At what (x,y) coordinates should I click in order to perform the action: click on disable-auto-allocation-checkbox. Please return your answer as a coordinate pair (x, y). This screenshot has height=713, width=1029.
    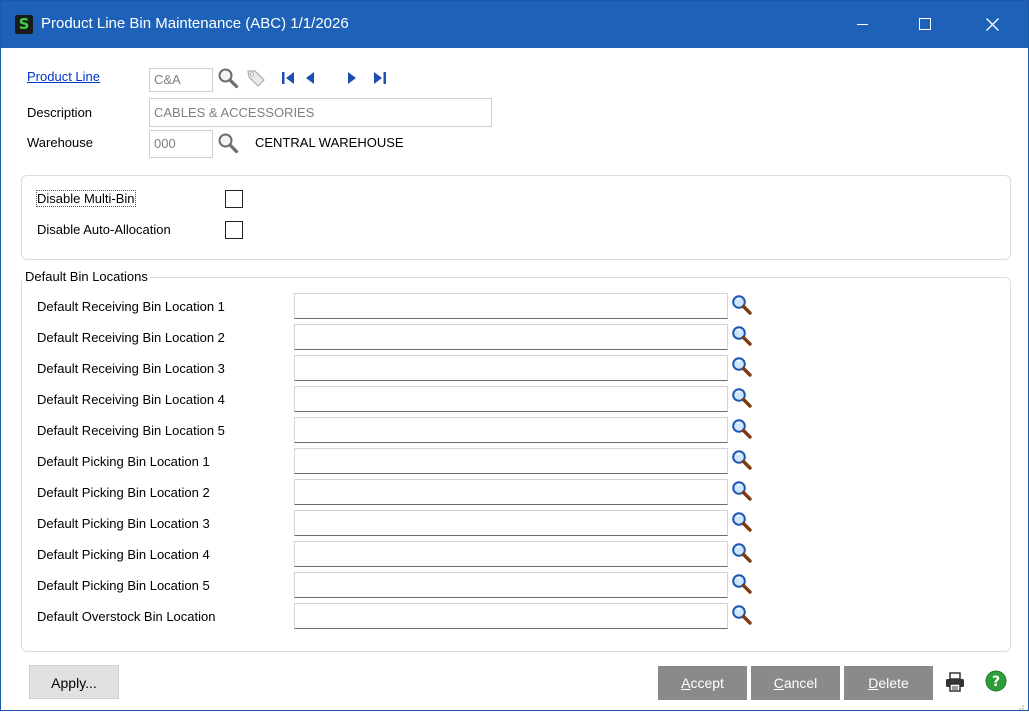
    Looking at the image, I should click on (234, 230).